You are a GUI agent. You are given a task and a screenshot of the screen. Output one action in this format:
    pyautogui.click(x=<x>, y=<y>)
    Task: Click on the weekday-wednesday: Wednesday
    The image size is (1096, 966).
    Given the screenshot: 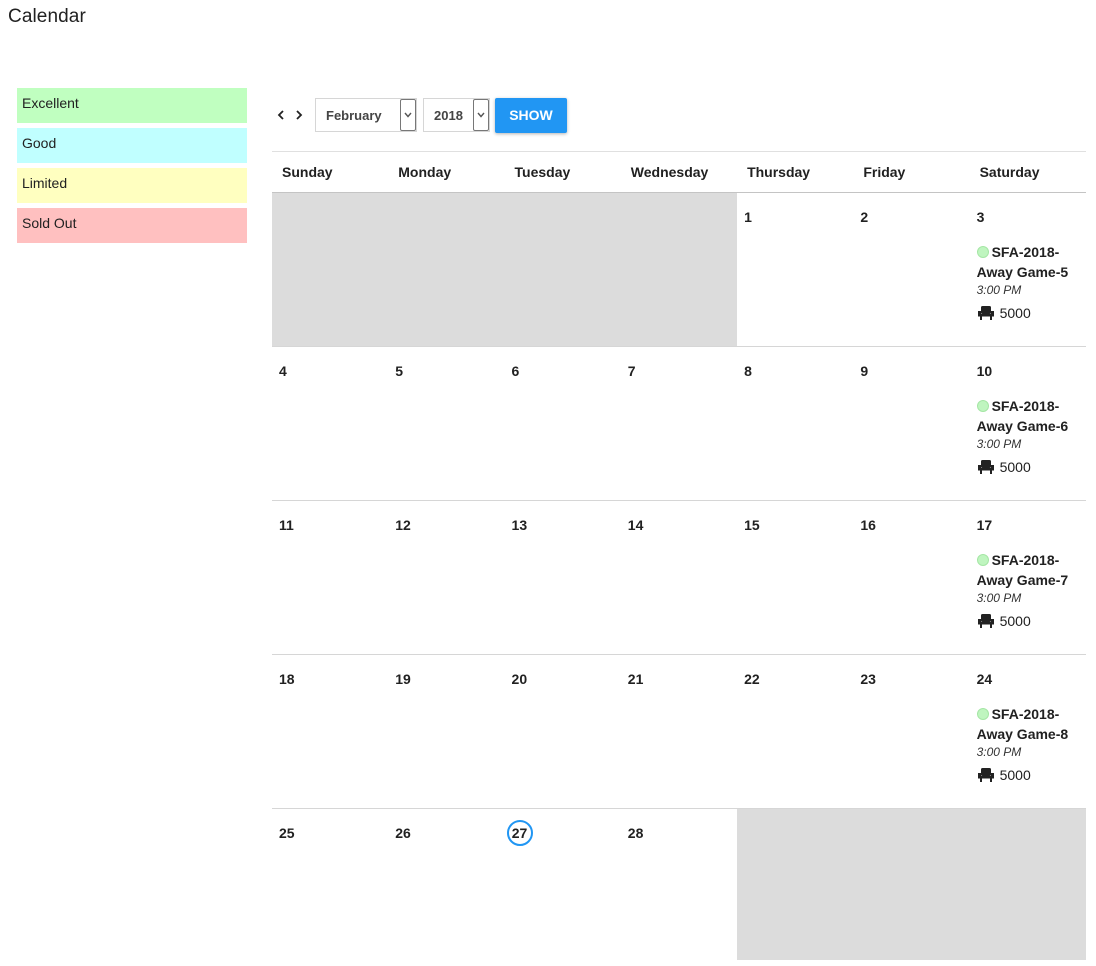 What is the action you would take?
    pyautogui.click(x=669, y=172)
    